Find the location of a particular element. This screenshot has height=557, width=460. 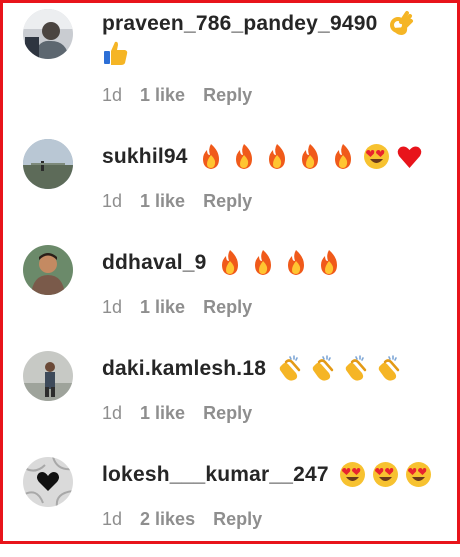

username: sukhil94 is located at coordinates (145, 157).